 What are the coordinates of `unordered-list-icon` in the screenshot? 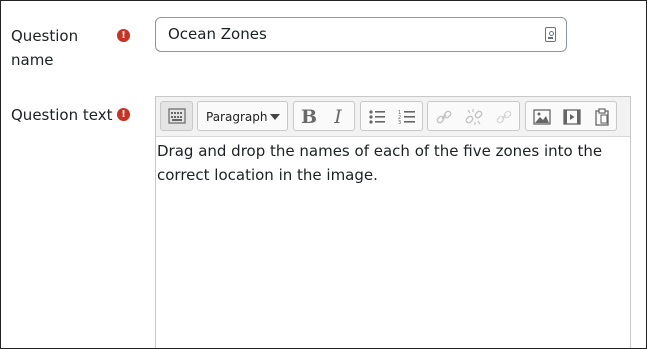 It's located at (377, 117).